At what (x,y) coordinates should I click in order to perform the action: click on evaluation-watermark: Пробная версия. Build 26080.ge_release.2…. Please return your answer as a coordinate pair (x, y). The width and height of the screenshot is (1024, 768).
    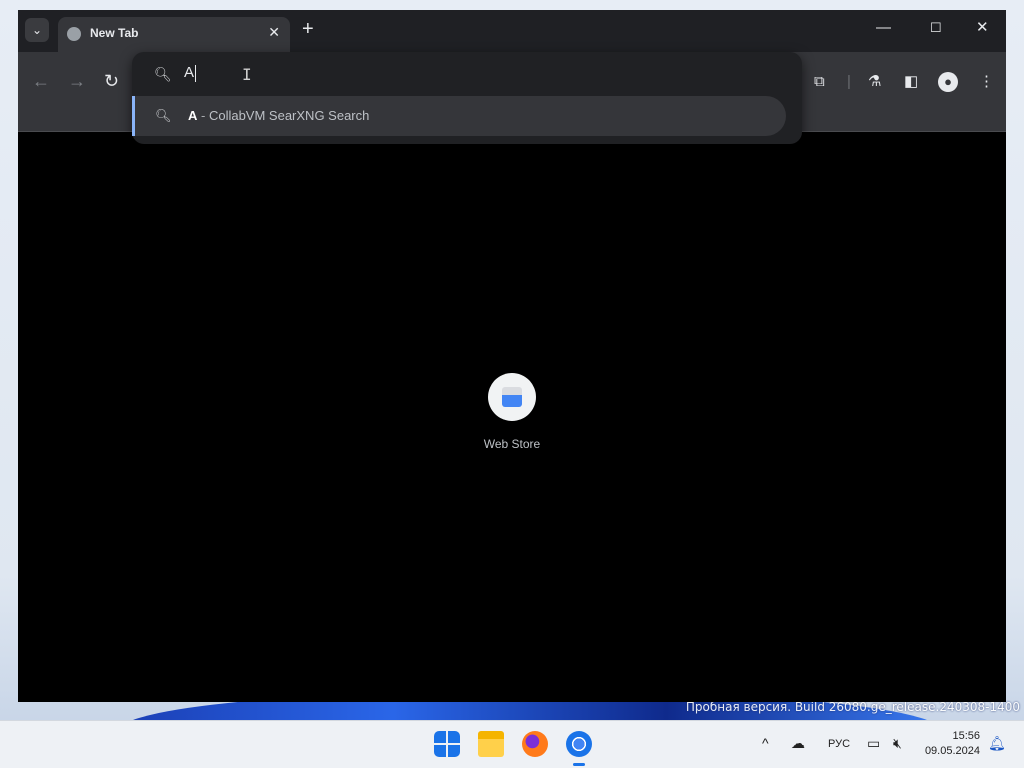
    Looking at the image, I should click on (852, 707).